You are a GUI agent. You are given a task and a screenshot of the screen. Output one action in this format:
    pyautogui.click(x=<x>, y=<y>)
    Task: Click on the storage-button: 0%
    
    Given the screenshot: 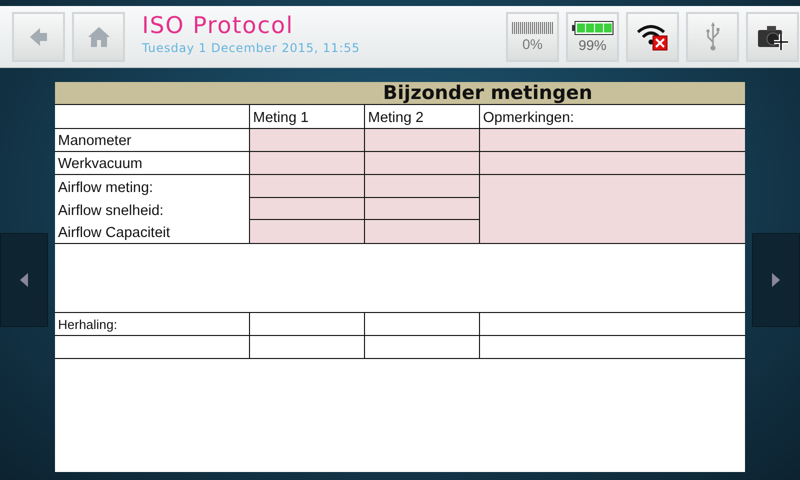 What is the action you would take?
    pyautogui.click(x=532, y=37)
    